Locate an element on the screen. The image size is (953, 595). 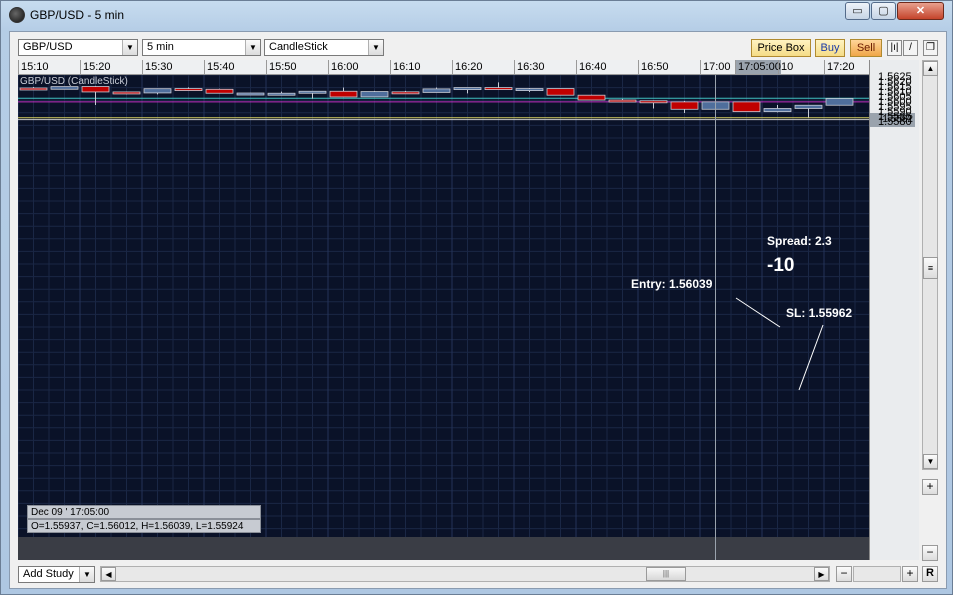
zoom-in-button: + is located at coordinates (930, 487).